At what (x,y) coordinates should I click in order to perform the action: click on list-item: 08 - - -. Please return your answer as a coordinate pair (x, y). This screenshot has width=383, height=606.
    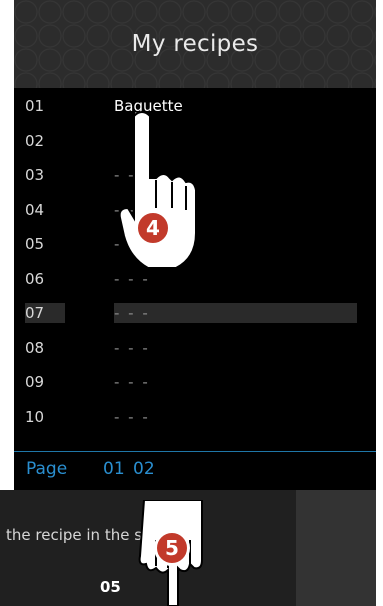
    Looking at the image, I should click on (195, 347).